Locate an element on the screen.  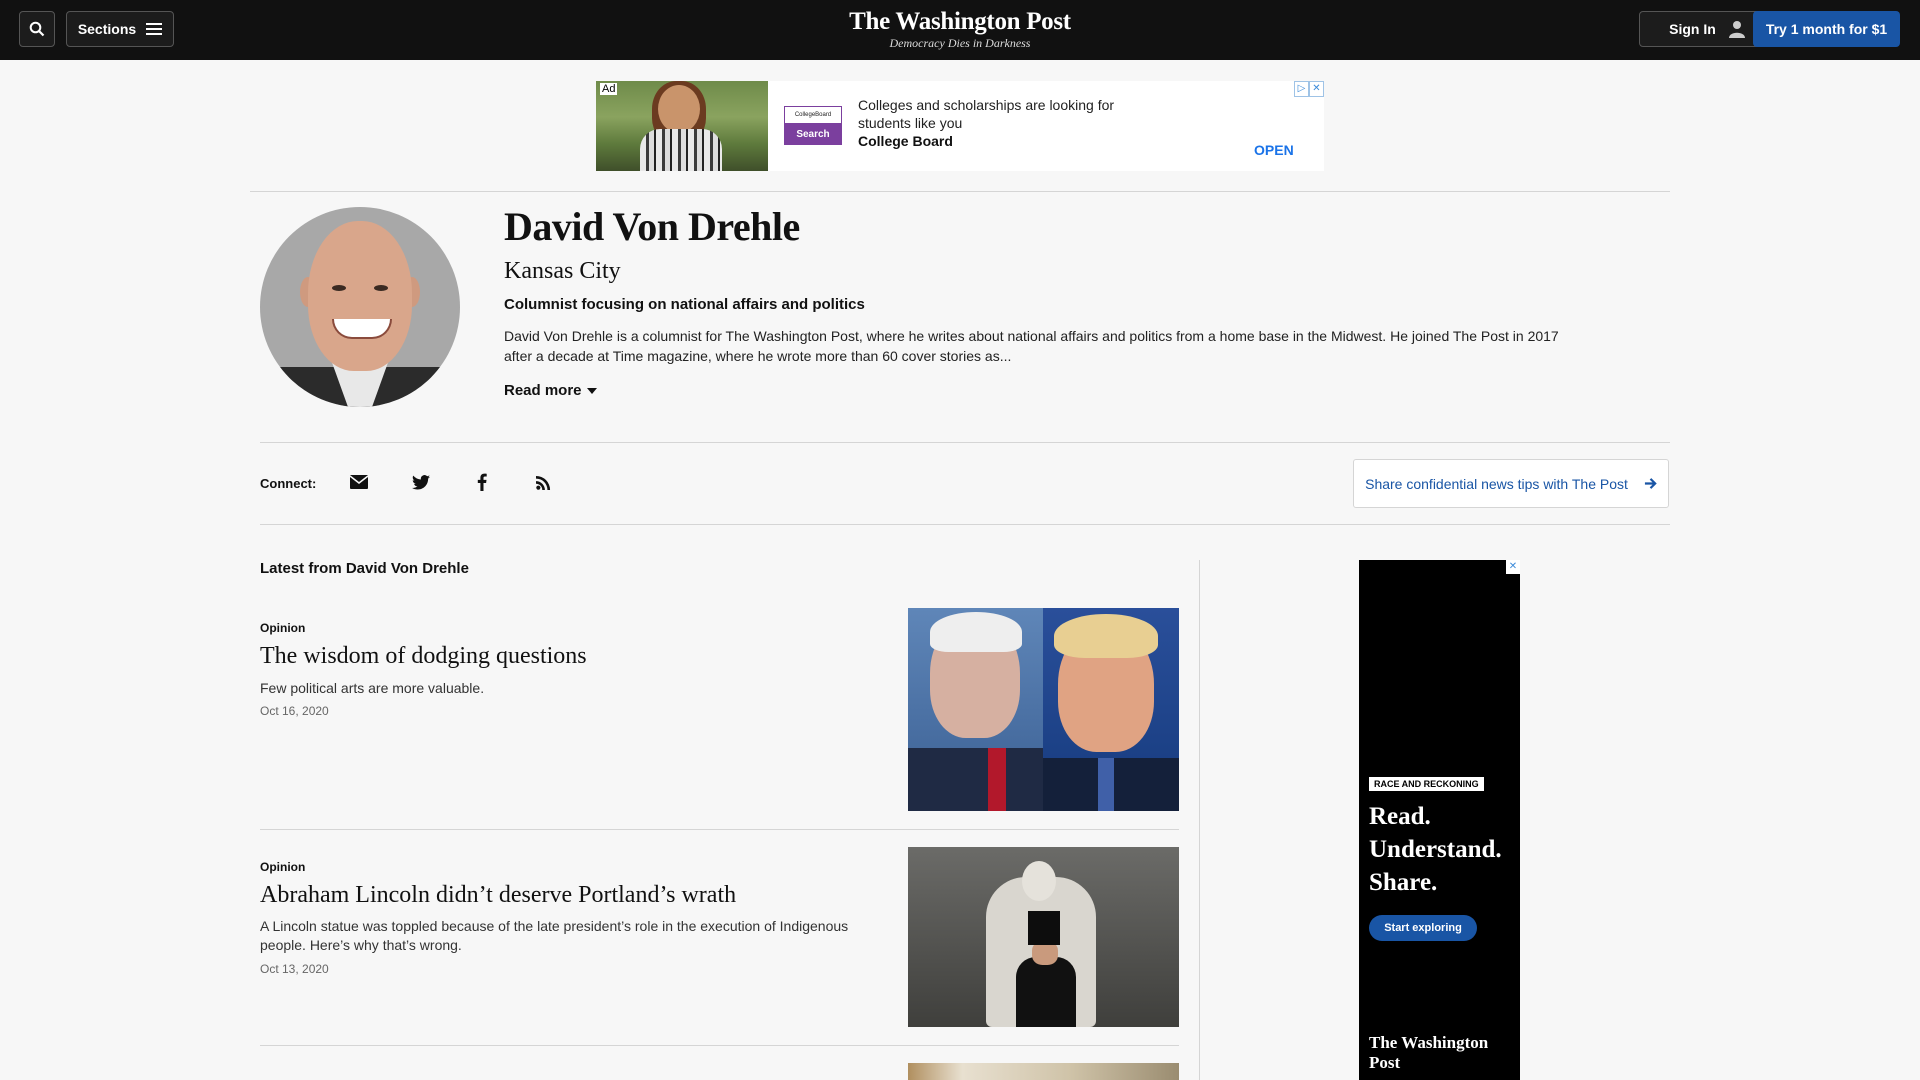
ad-headline-line: Share. is located at coordinates (1403, 882).